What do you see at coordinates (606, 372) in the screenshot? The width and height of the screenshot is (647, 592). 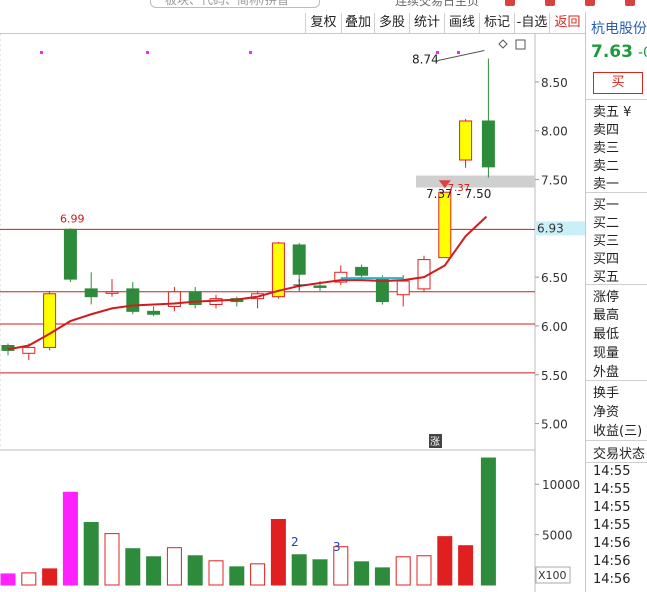 I see `stat-outer-volume: 外盘` at bounding box center [606, 372].